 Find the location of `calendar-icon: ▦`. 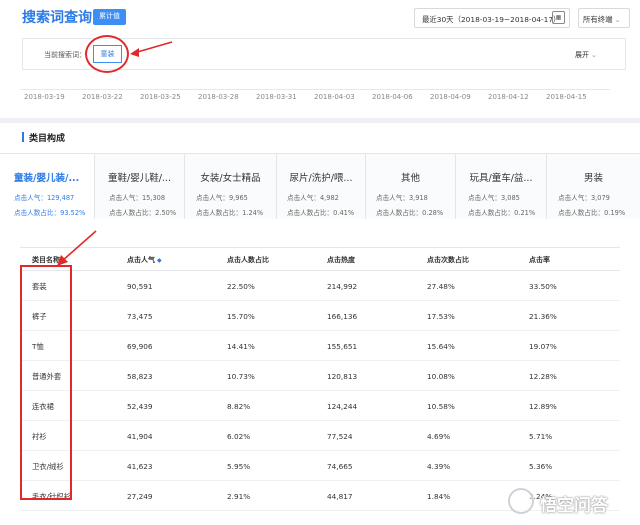

calendar-icon: ▦ is located at coordinates (558, 17).